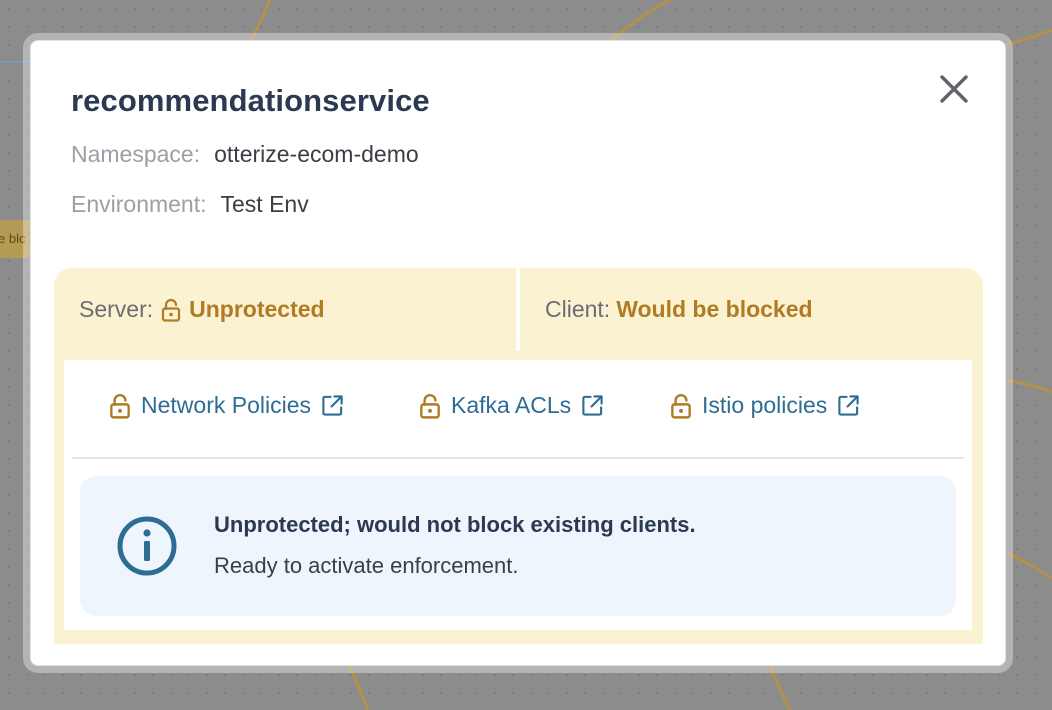 Image resolution: width=1052 pixels, height=710 pixels. I want to click on kafka-acls-label: Kafka ACLs, so click(511, 405).